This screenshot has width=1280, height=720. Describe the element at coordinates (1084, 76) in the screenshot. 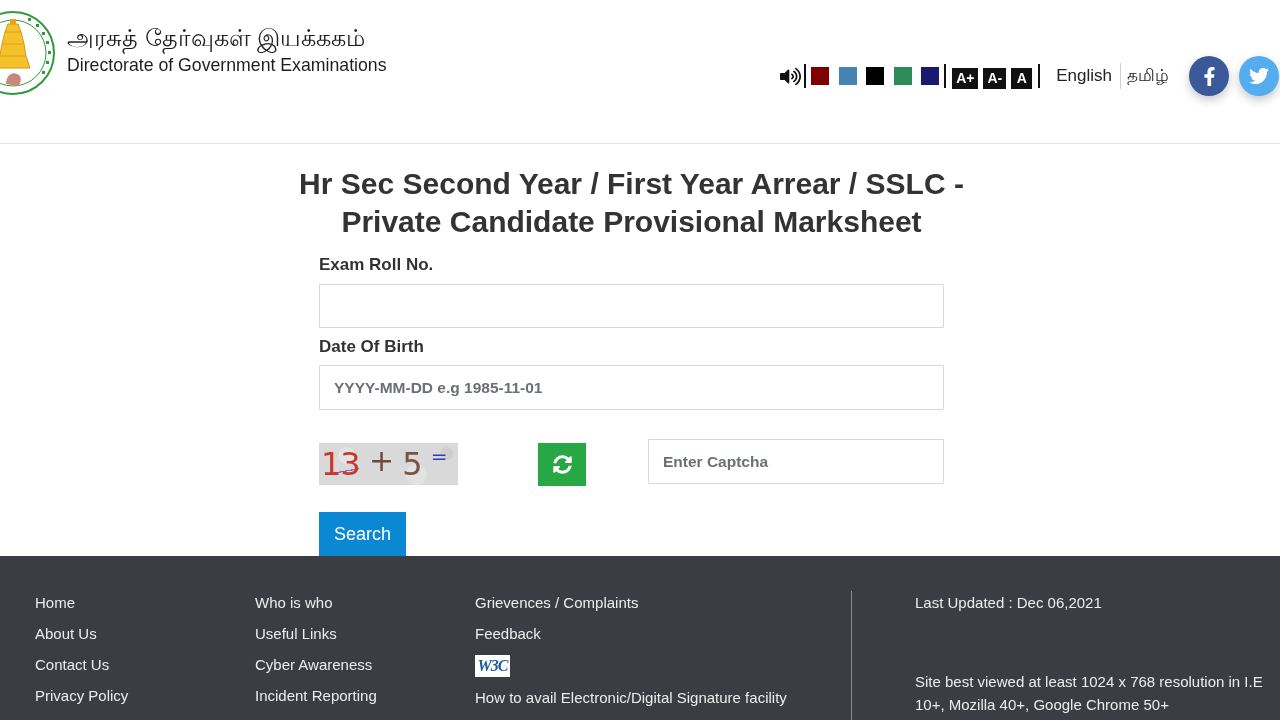

I see `language-link: English` at that location.